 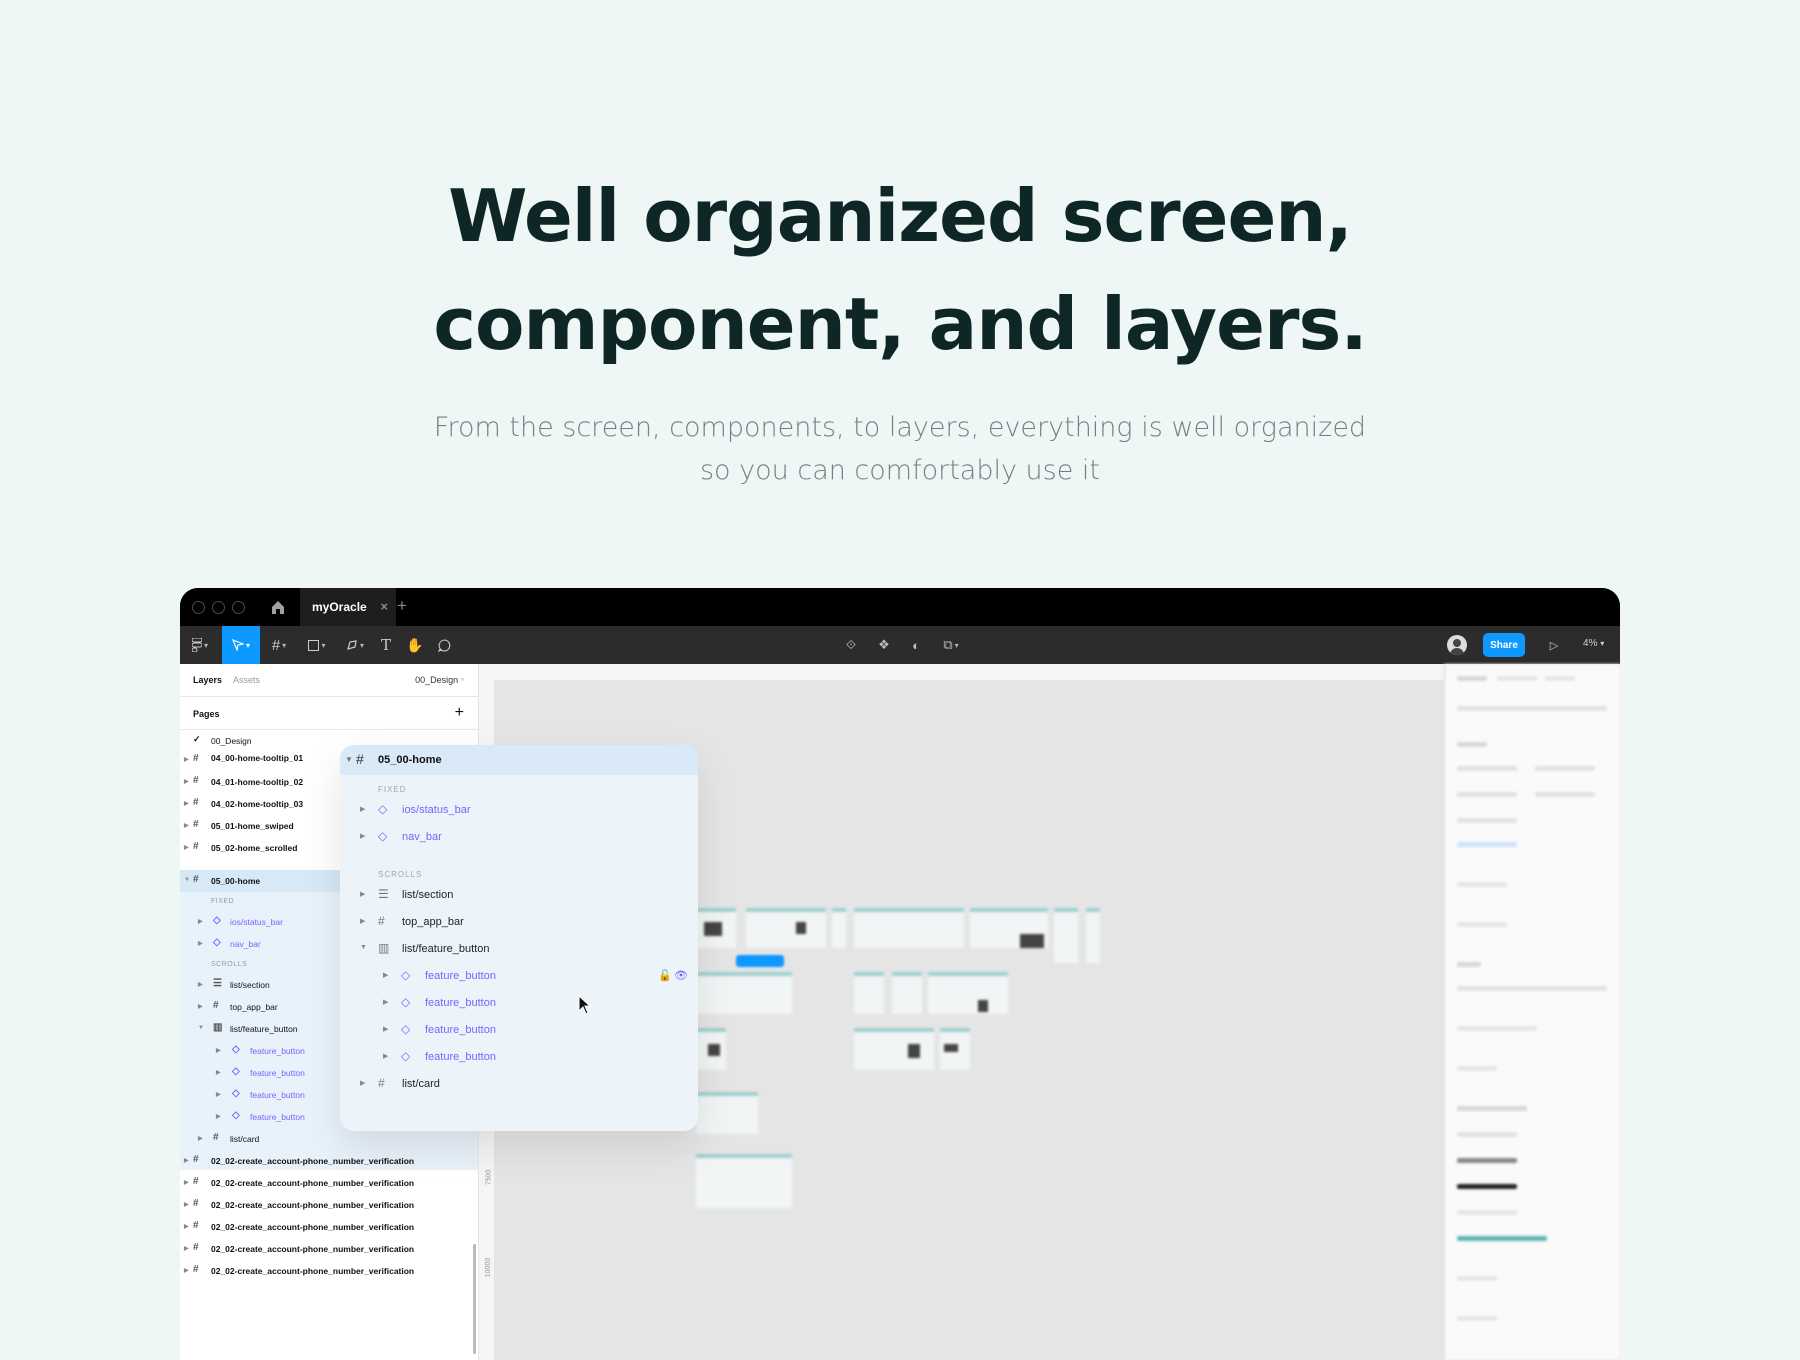 I want to click on file-tab: myOracle ×, so click(x=348, y=607).